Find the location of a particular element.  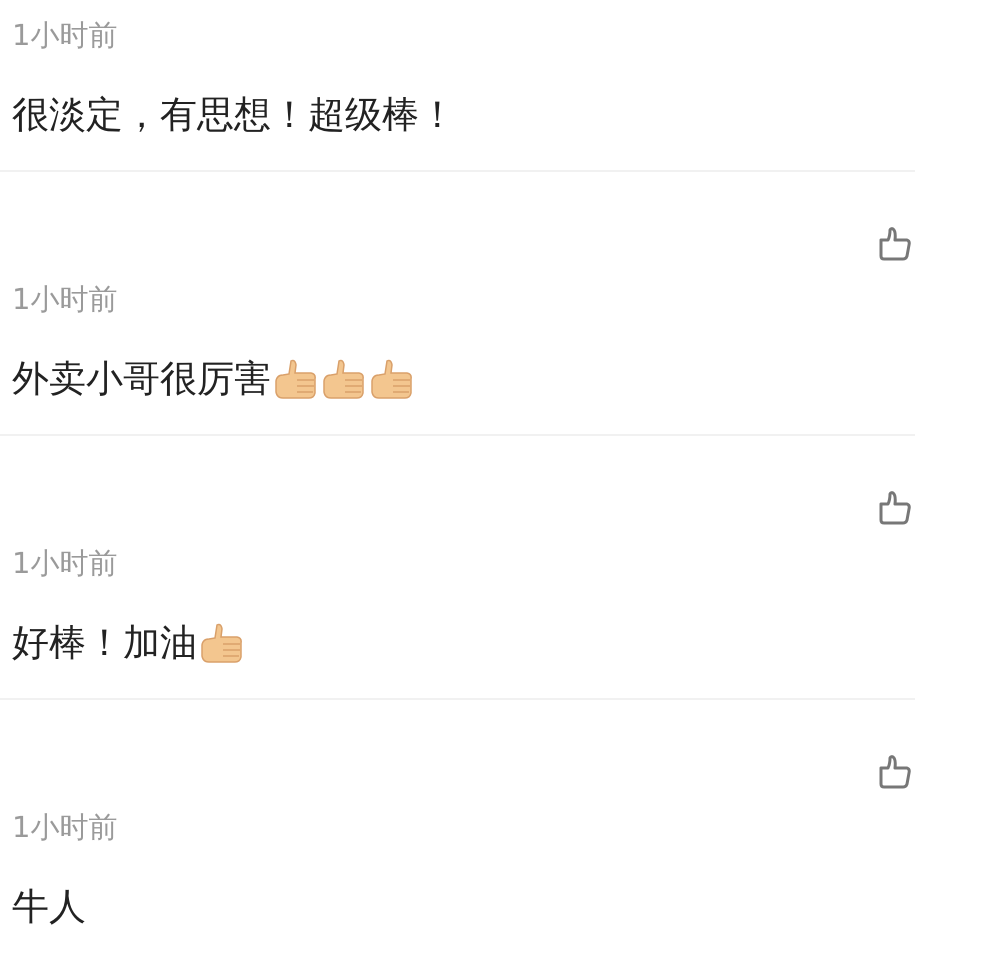

comment-text: 很淡定，有思想！超级棒！ is located at coordinates (234, 115).